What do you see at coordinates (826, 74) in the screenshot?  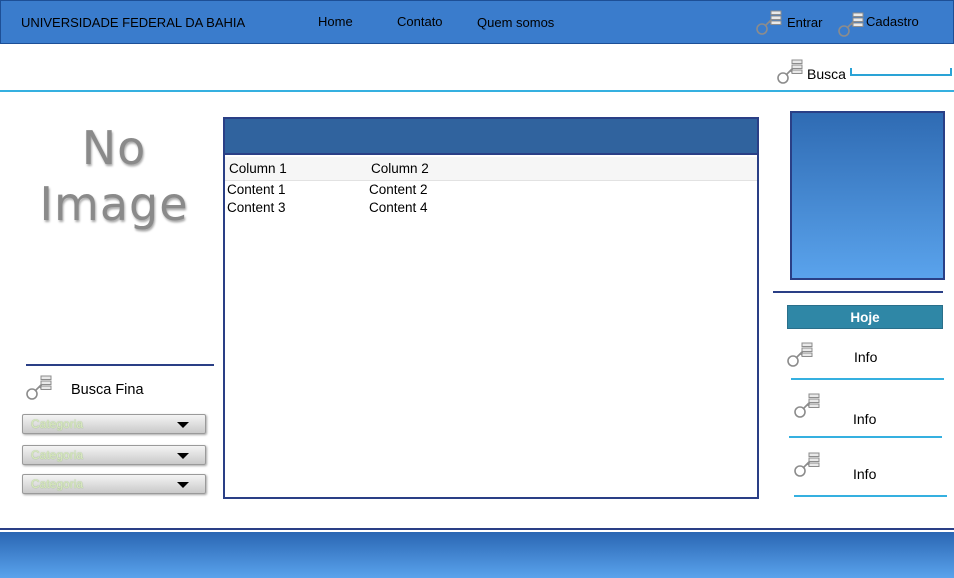 I see `search-label: Busca` at bounding box center [826, 74].